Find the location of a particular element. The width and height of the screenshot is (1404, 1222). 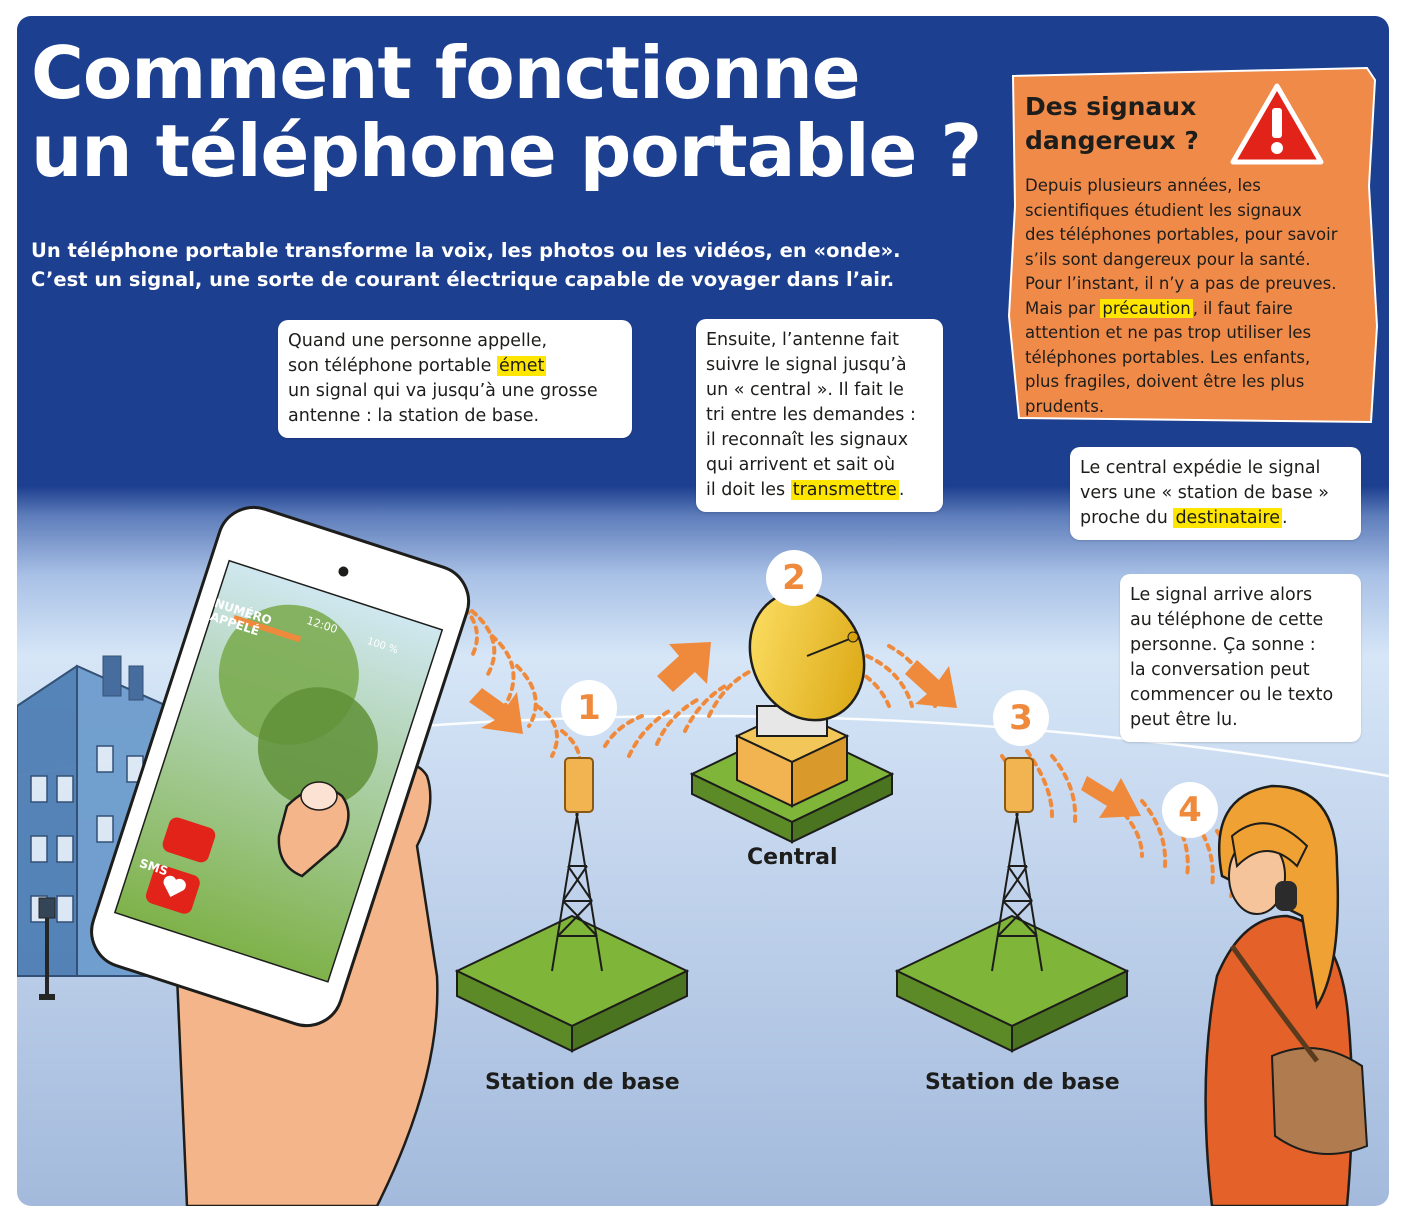

warning-line: plus fragiles, doivent être les plus is located at coordinates (1165, 381).